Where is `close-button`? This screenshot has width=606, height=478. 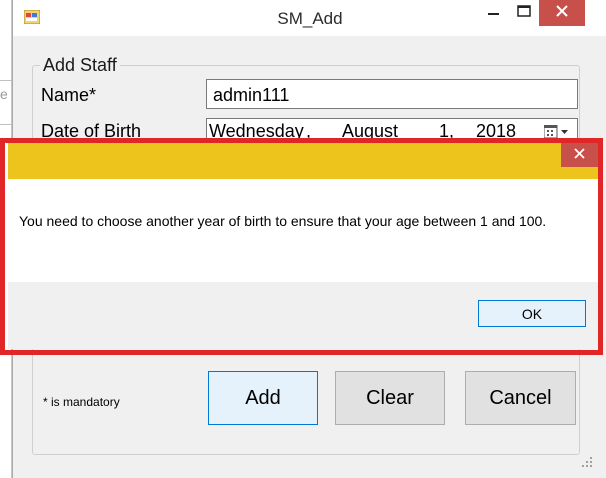
close-button is located at coordinates (562, 13).